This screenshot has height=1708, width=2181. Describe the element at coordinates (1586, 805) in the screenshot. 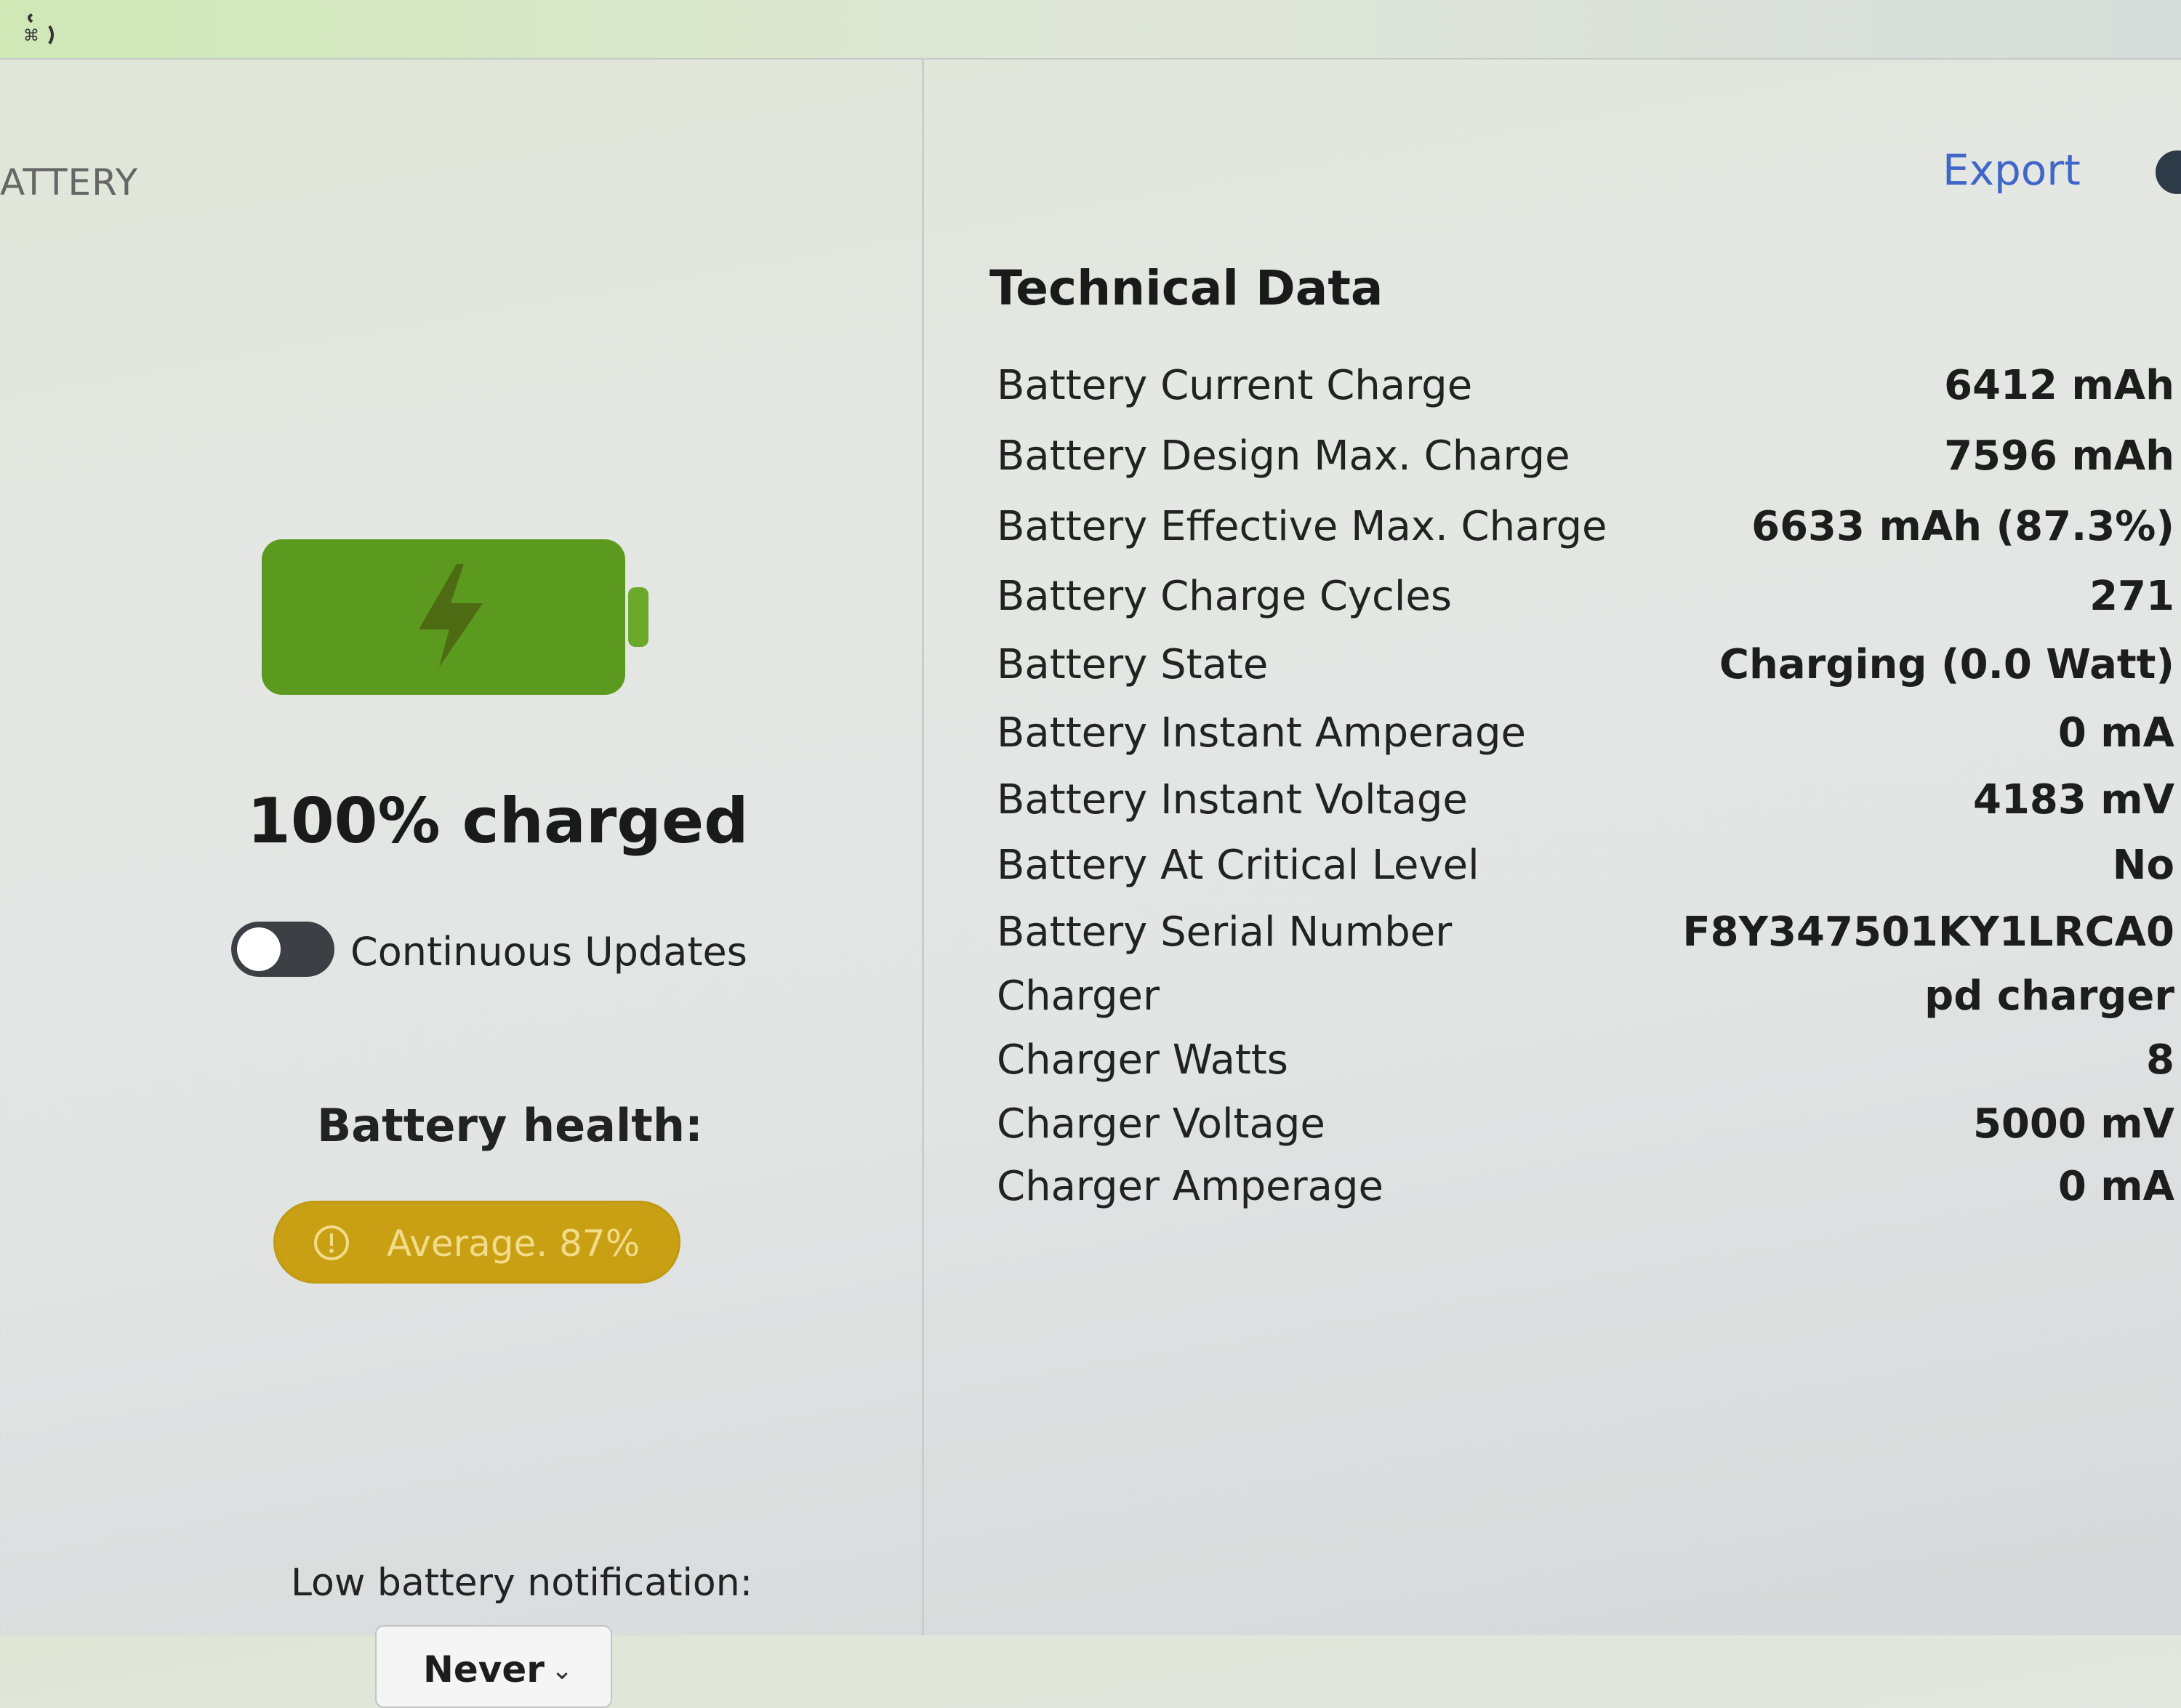

I see `table-row: Battery Instant Voltage 4183 mV` at that location.